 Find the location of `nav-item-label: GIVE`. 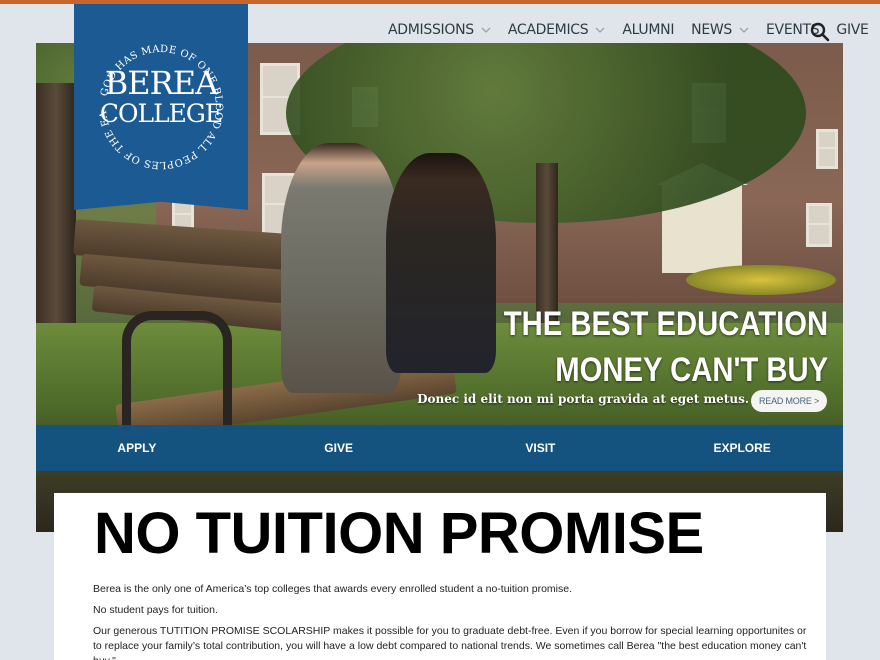

nav-item-label: GIVE is located at coordinates (852, 30).